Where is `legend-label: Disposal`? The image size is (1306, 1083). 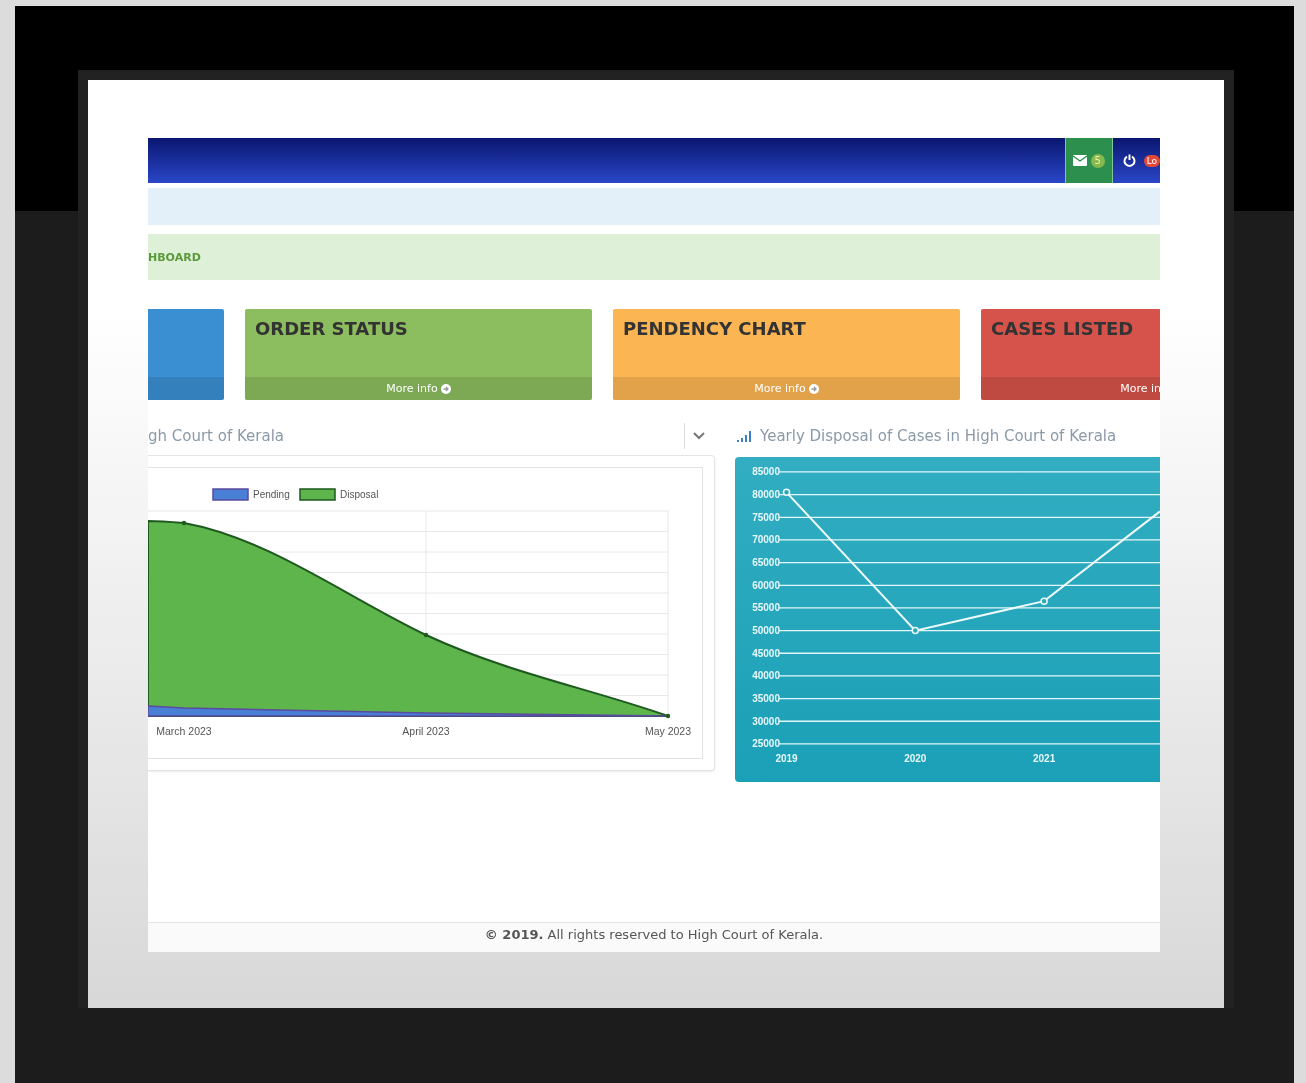 legend-label: Disposal is located at coordinates (359, 494).